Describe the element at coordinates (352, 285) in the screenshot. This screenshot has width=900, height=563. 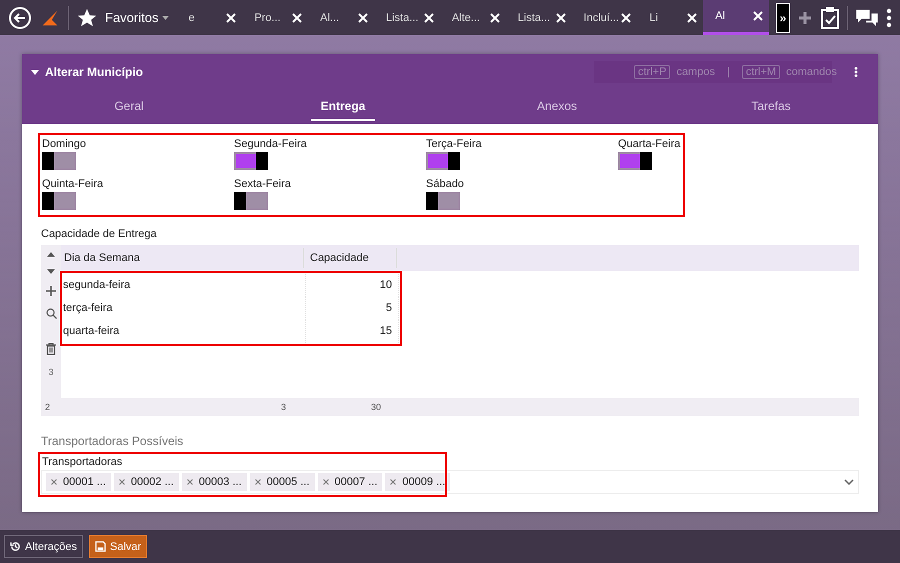
I see `table-cell: 10` at that location.